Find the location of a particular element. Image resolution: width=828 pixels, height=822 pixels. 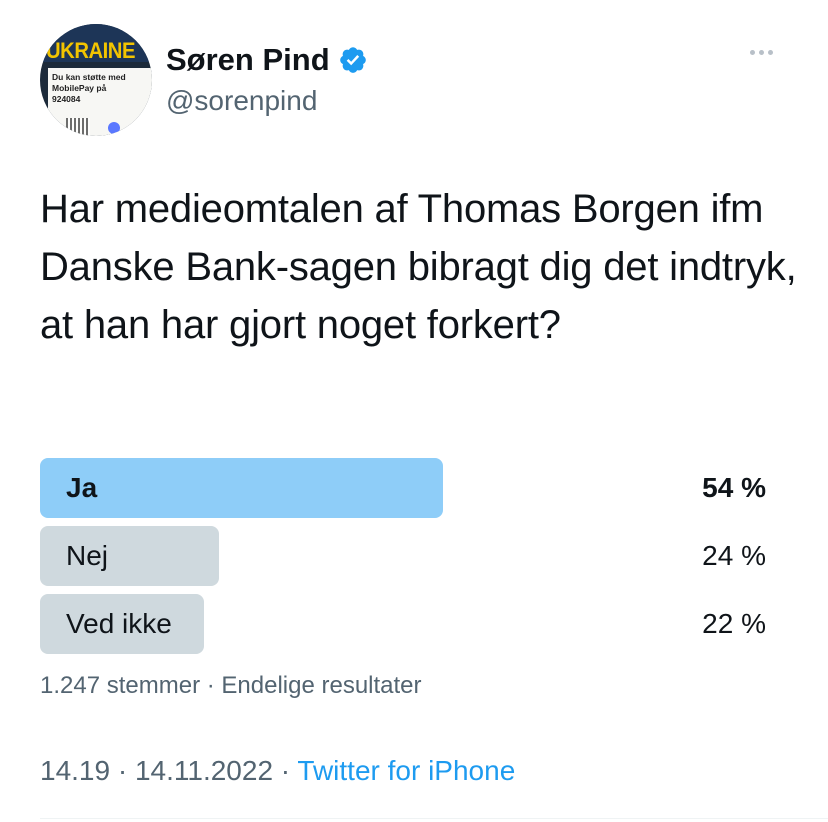

poll-option-percent: 22 % is located at coordinates (734, 623).